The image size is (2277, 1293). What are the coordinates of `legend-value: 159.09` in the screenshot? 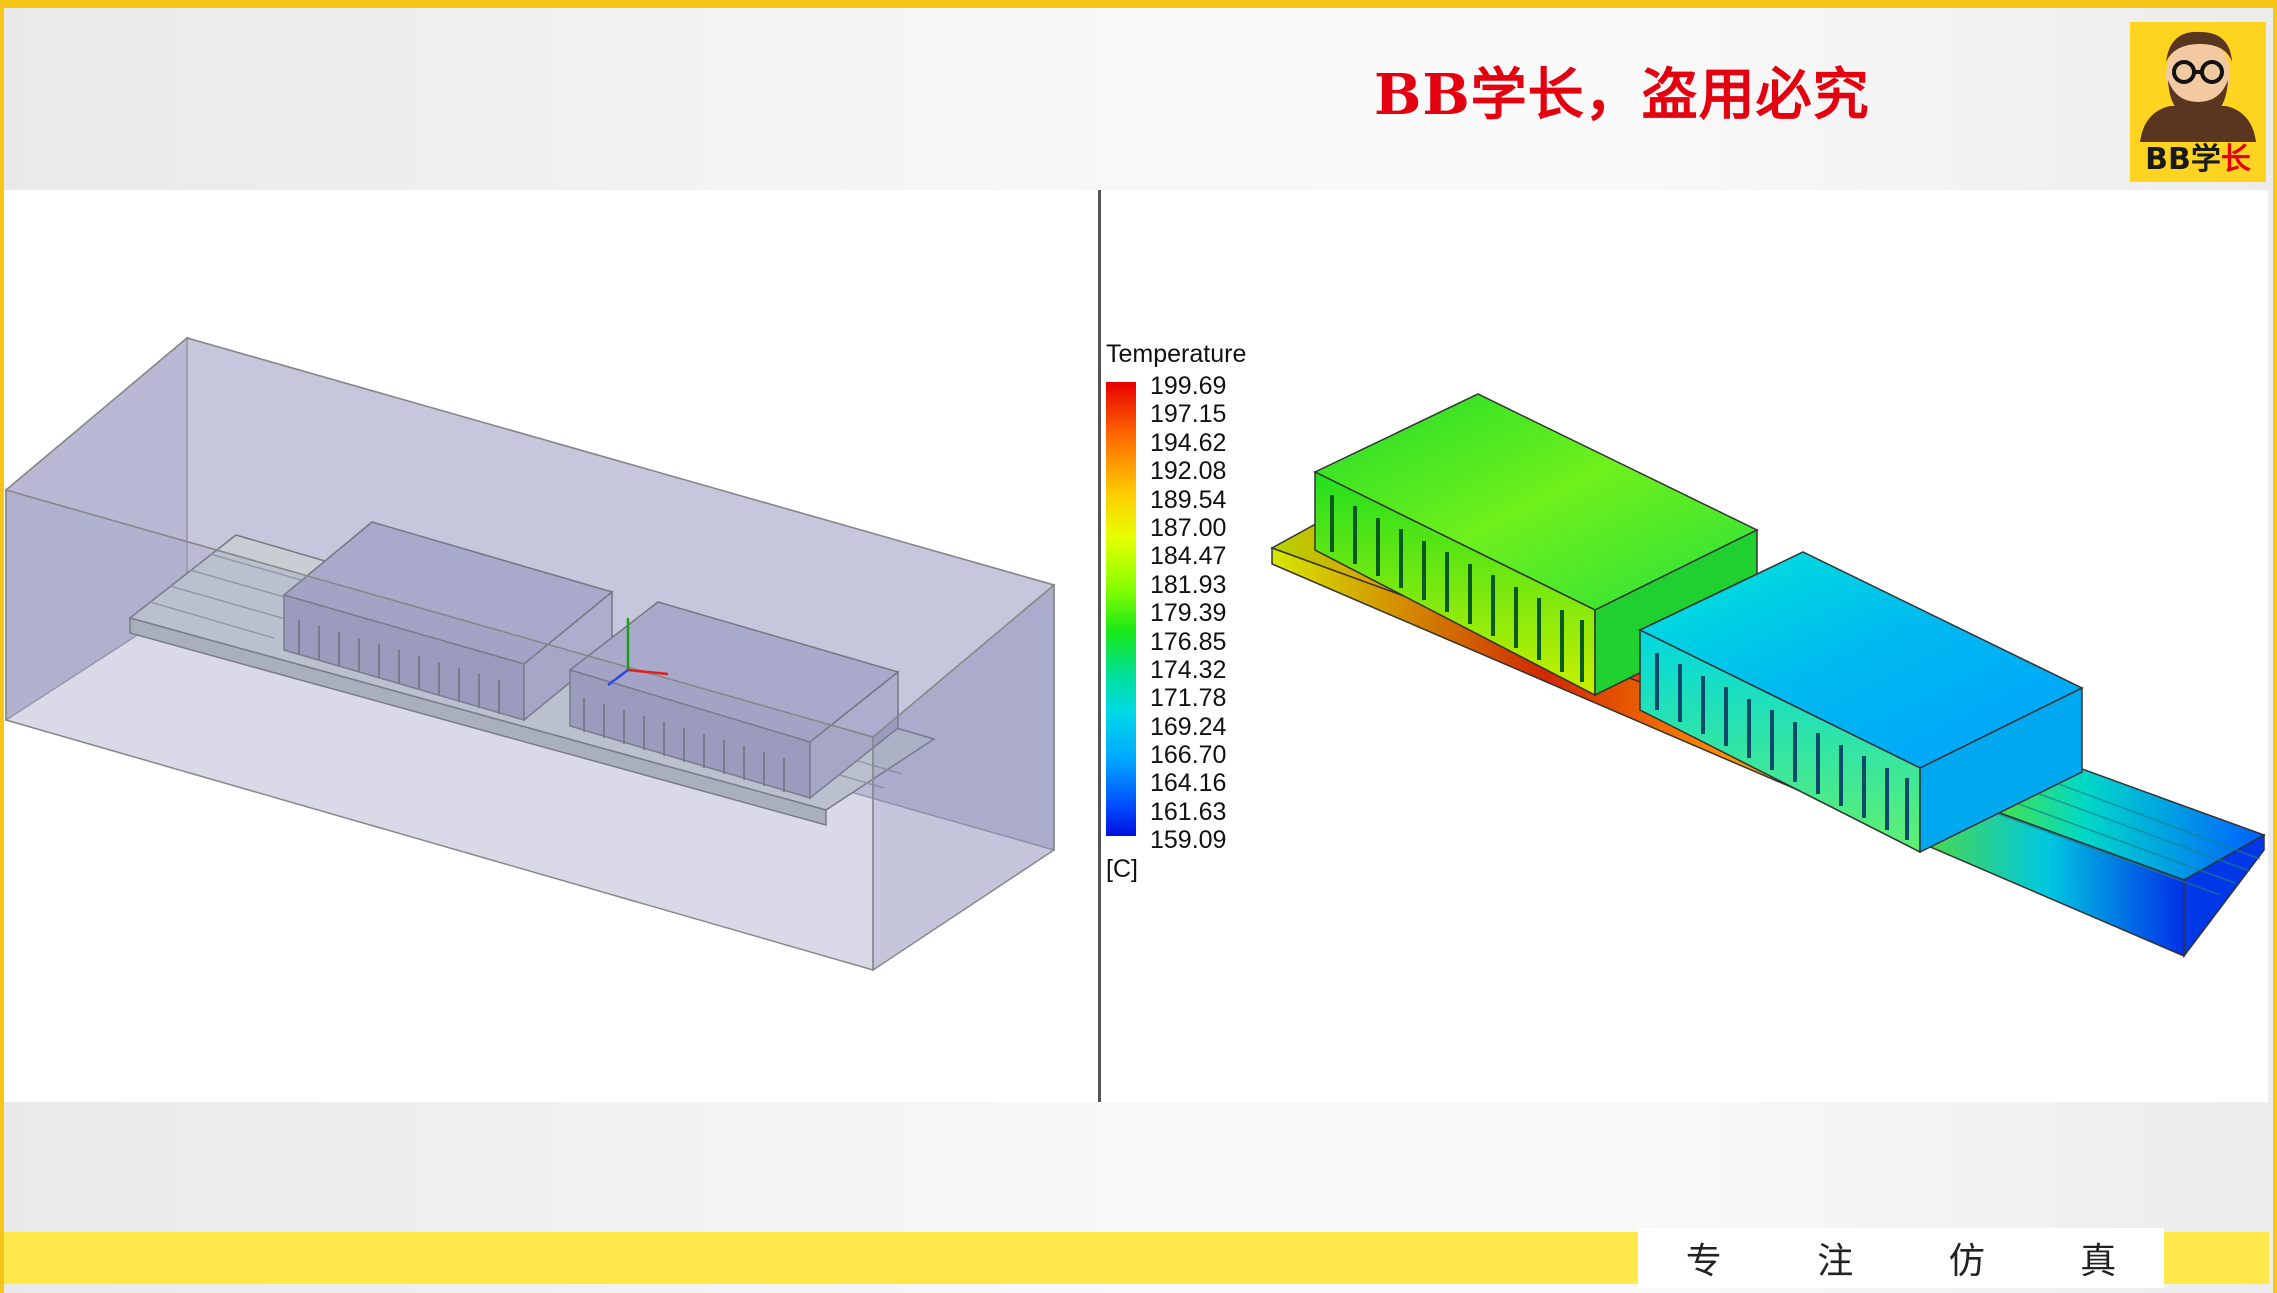 It's located at (1188, 840).